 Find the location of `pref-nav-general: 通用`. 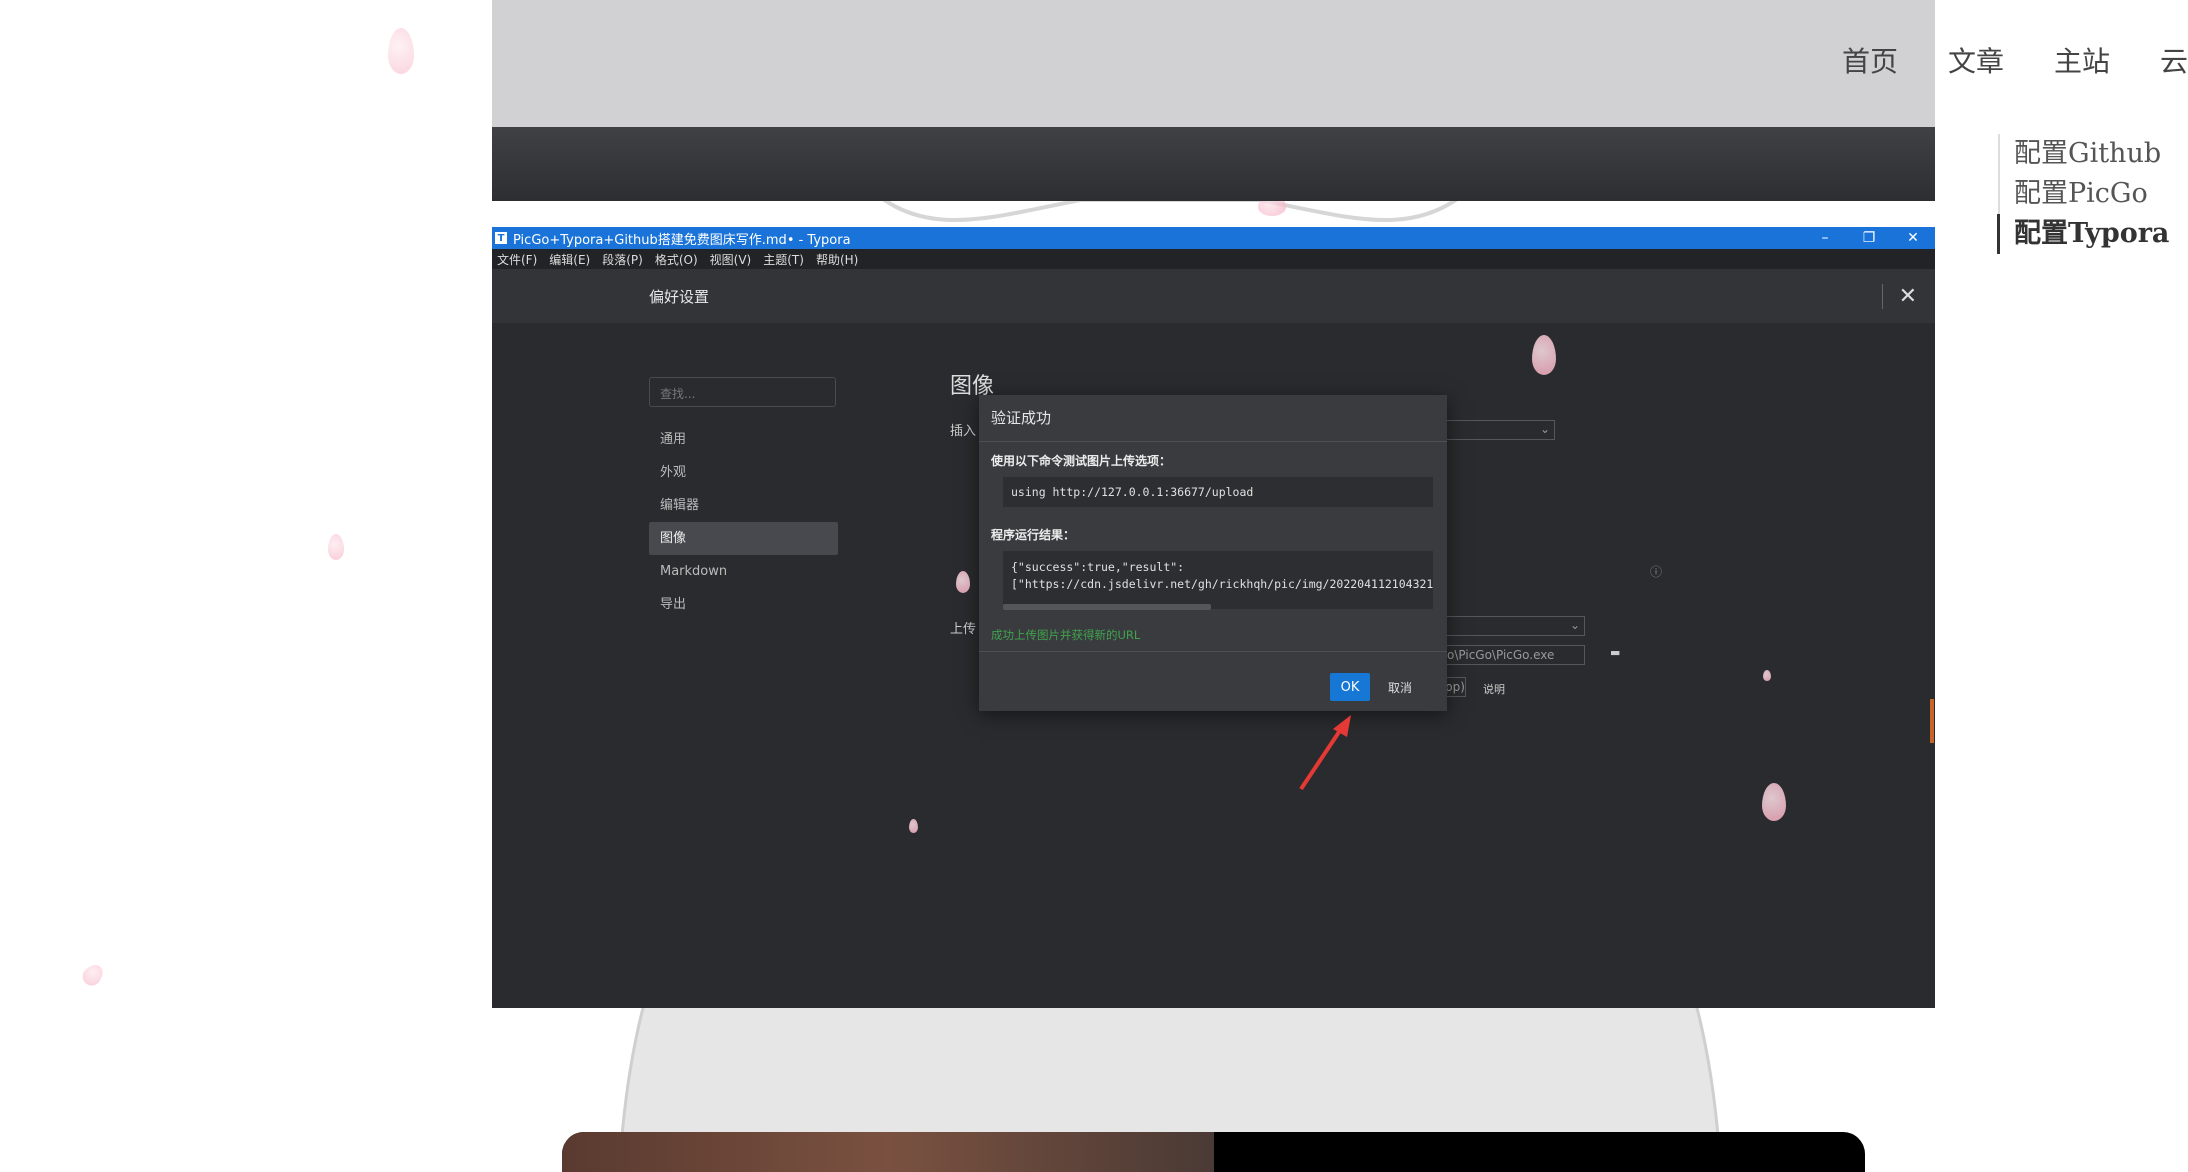

pref-nav-general: 通用 is located at coordinates (743, 439).